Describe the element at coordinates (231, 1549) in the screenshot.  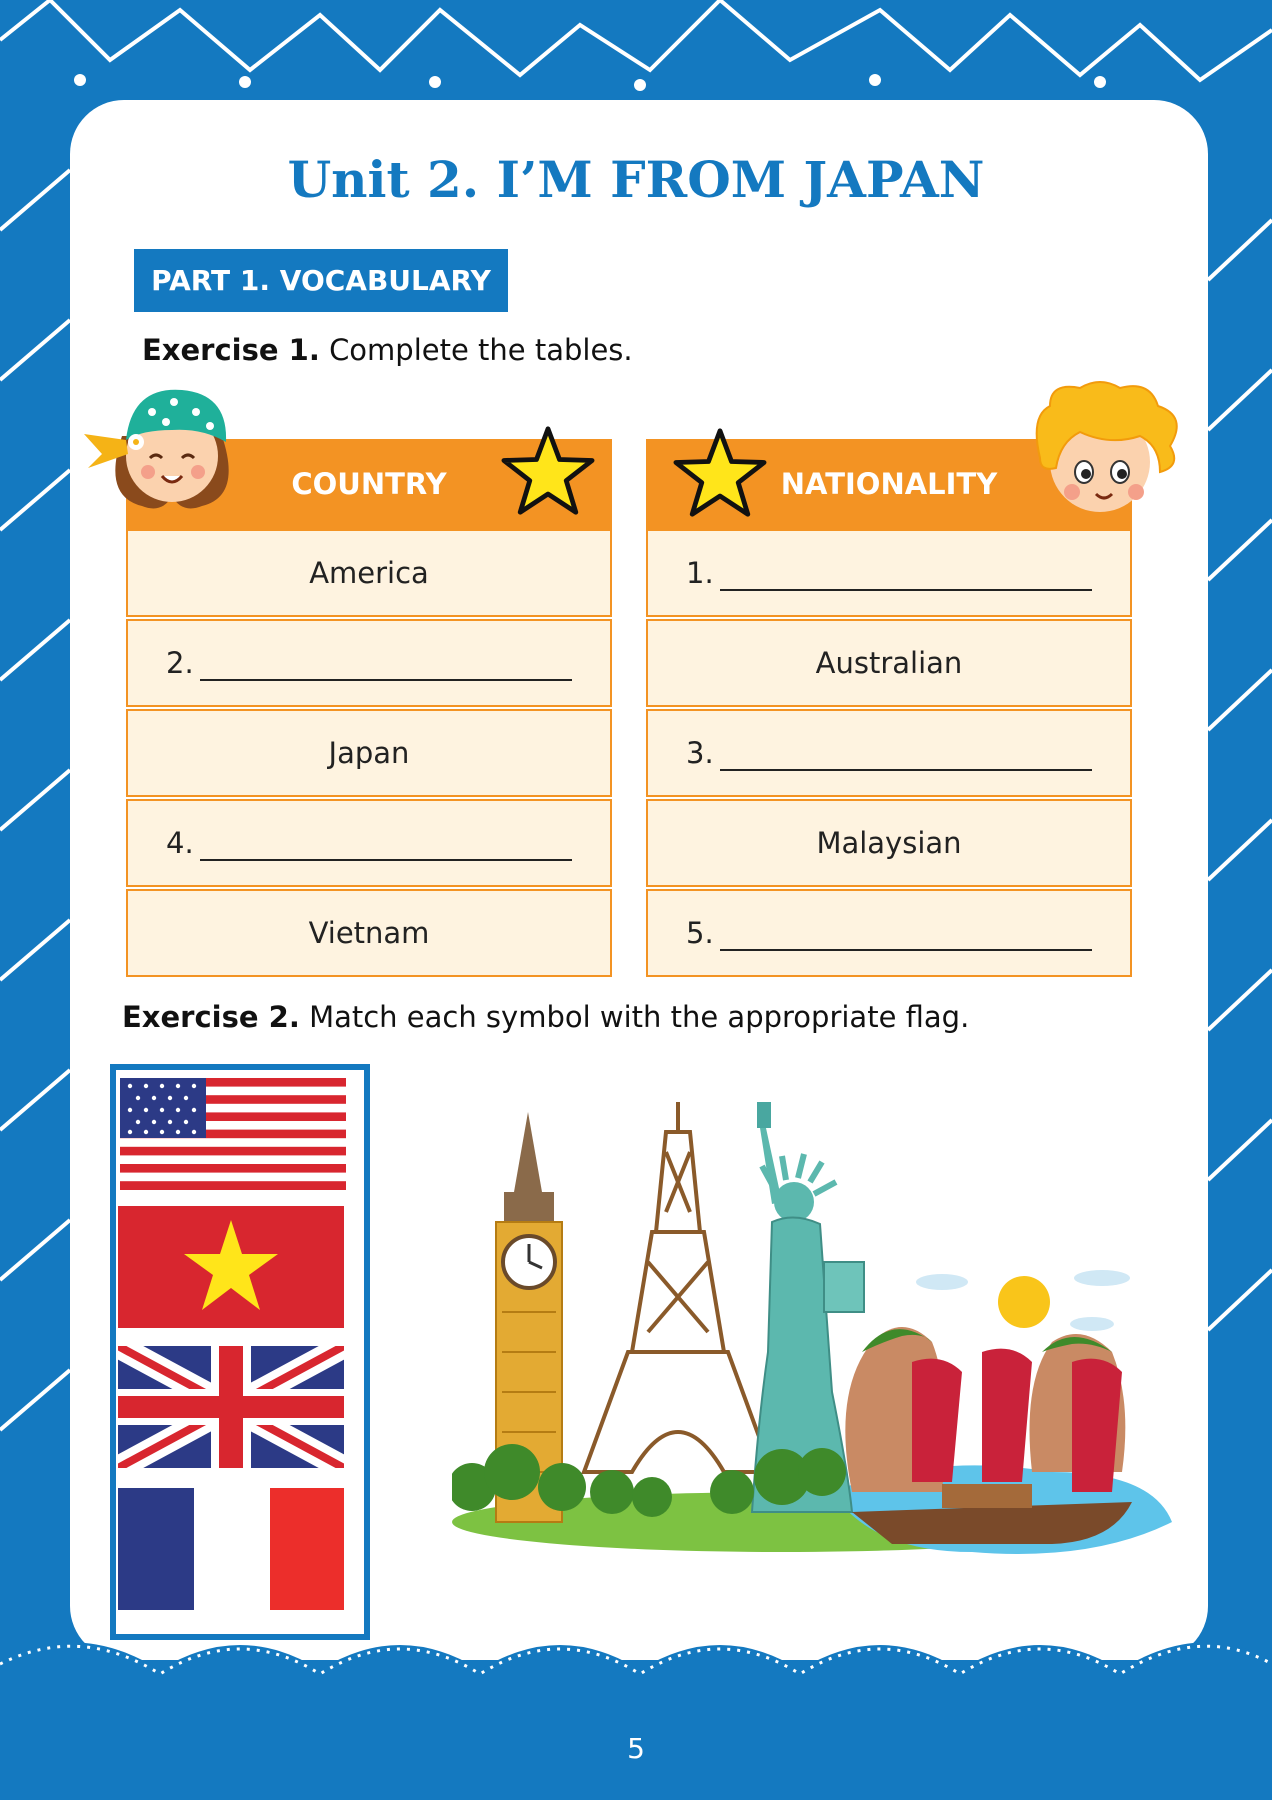
I see `france-flag` at that location.